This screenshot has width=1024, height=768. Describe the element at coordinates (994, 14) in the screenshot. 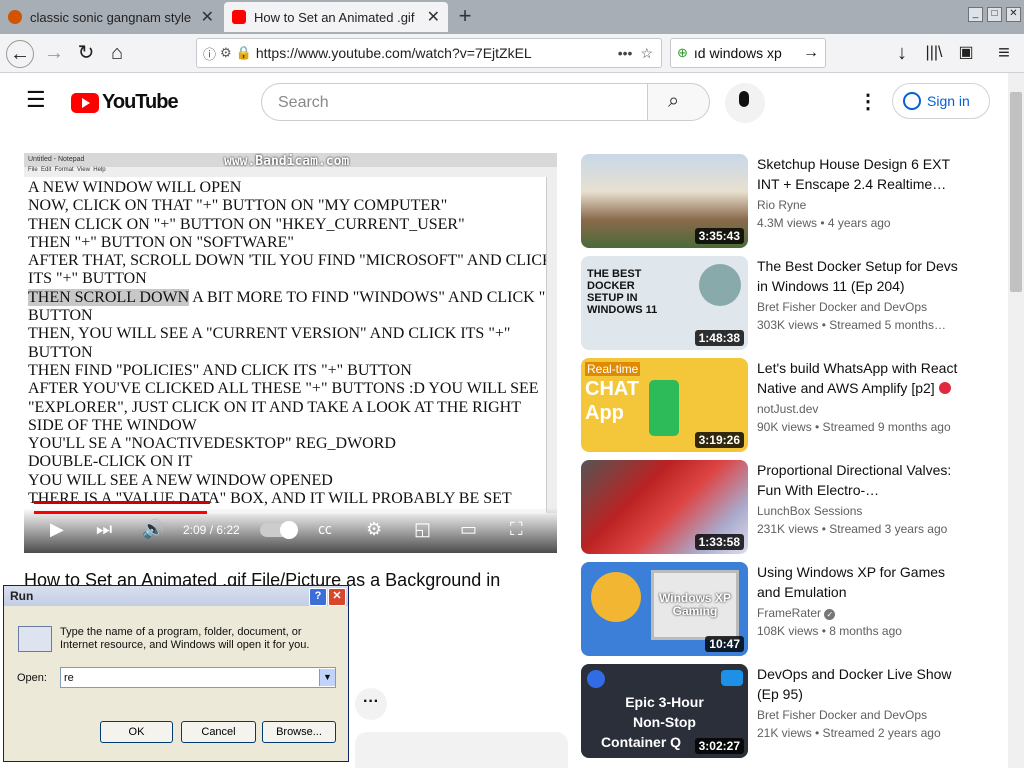

I see `maximize-window-icon: □` at that location.